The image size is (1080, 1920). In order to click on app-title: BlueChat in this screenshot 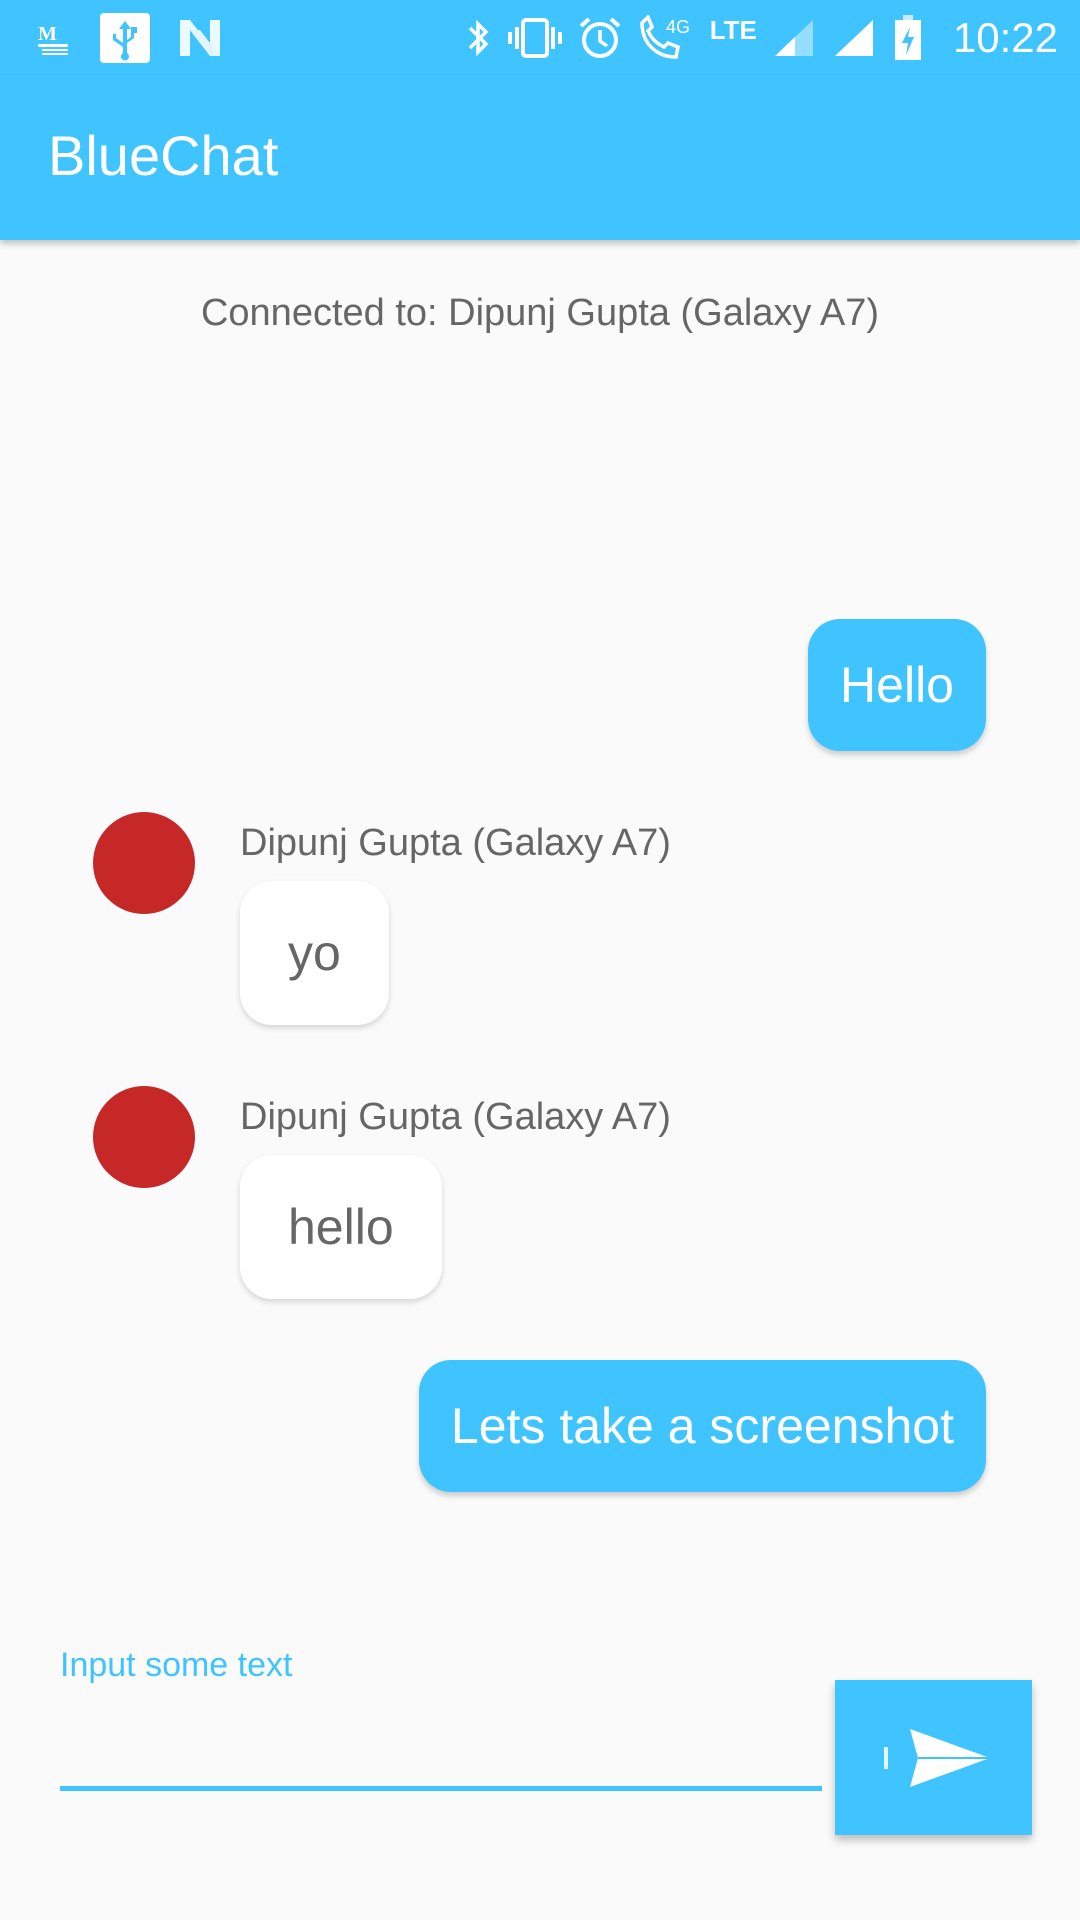, I will do `click(163, 155)`.